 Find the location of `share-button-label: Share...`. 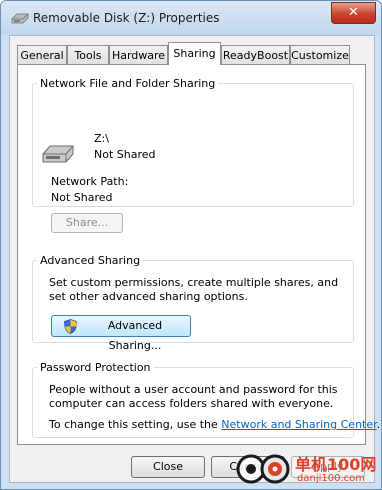

share-button-label: Share... is located at coordinates (87, 222).